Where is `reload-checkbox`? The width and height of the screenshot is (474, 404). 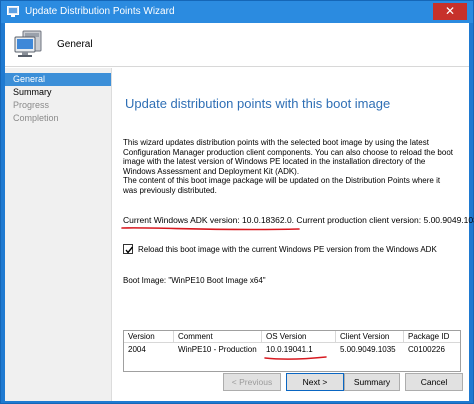 reload-checkbox is located at coordinates (128, 249).